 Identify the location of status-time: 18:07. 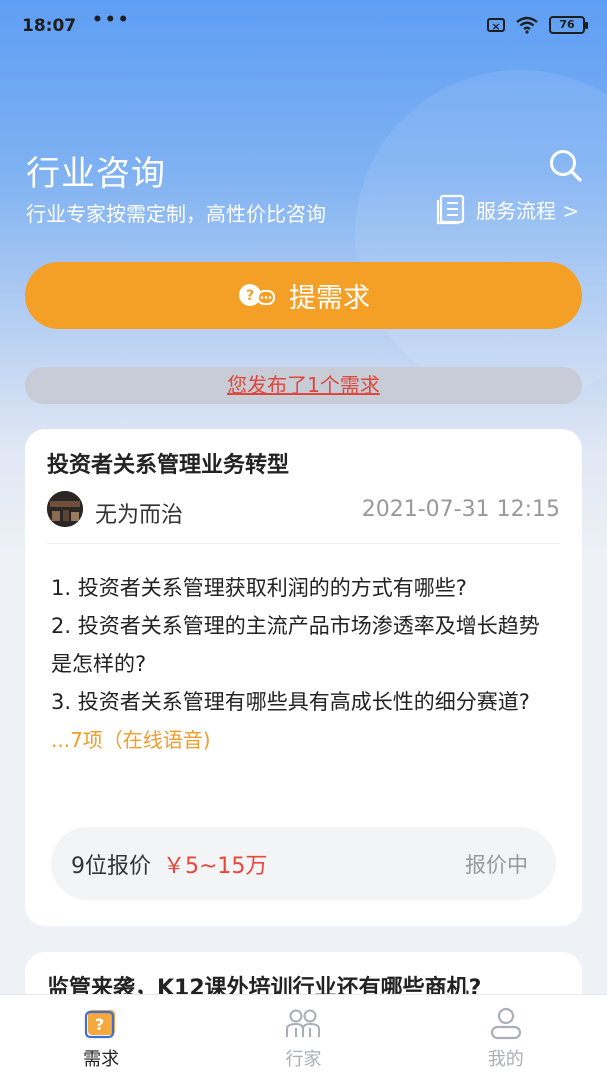
(49, 26).